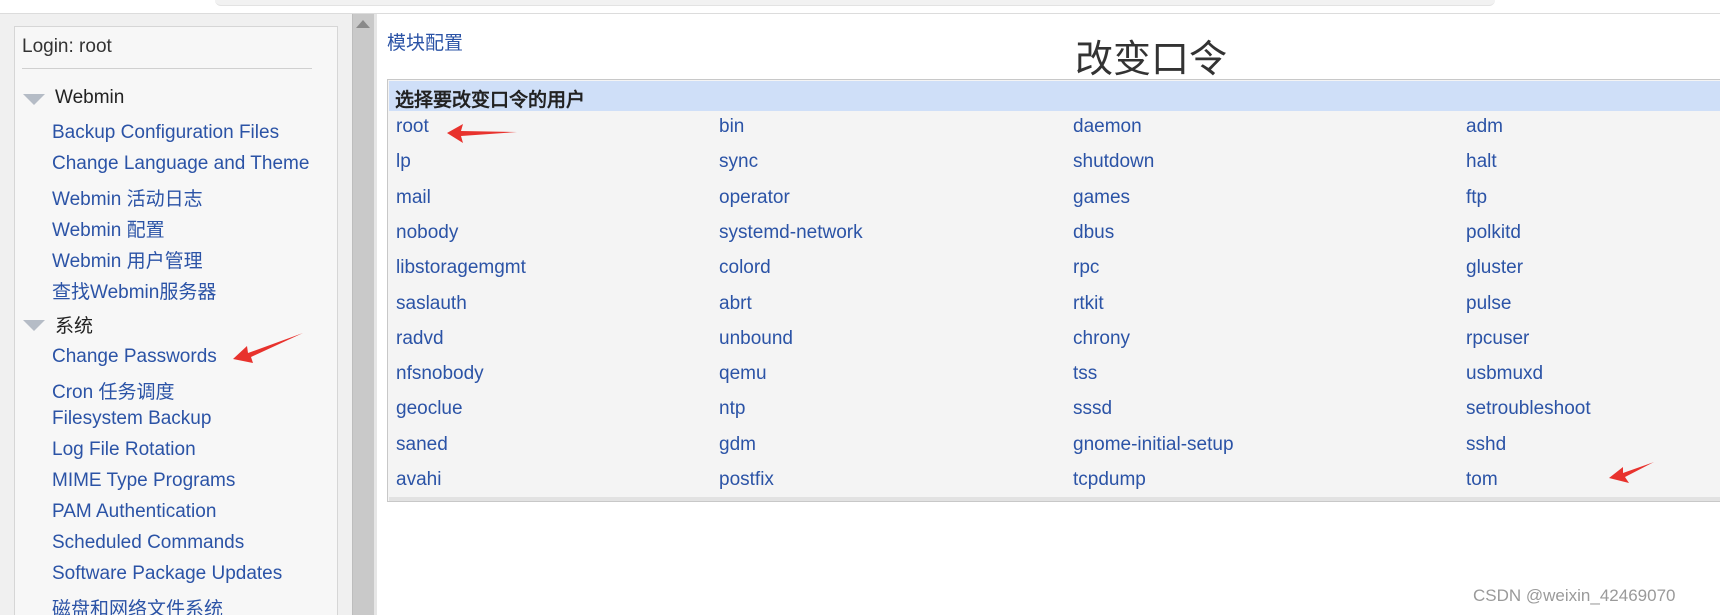  I want to click on user-link: gdm, so click(737, 445).